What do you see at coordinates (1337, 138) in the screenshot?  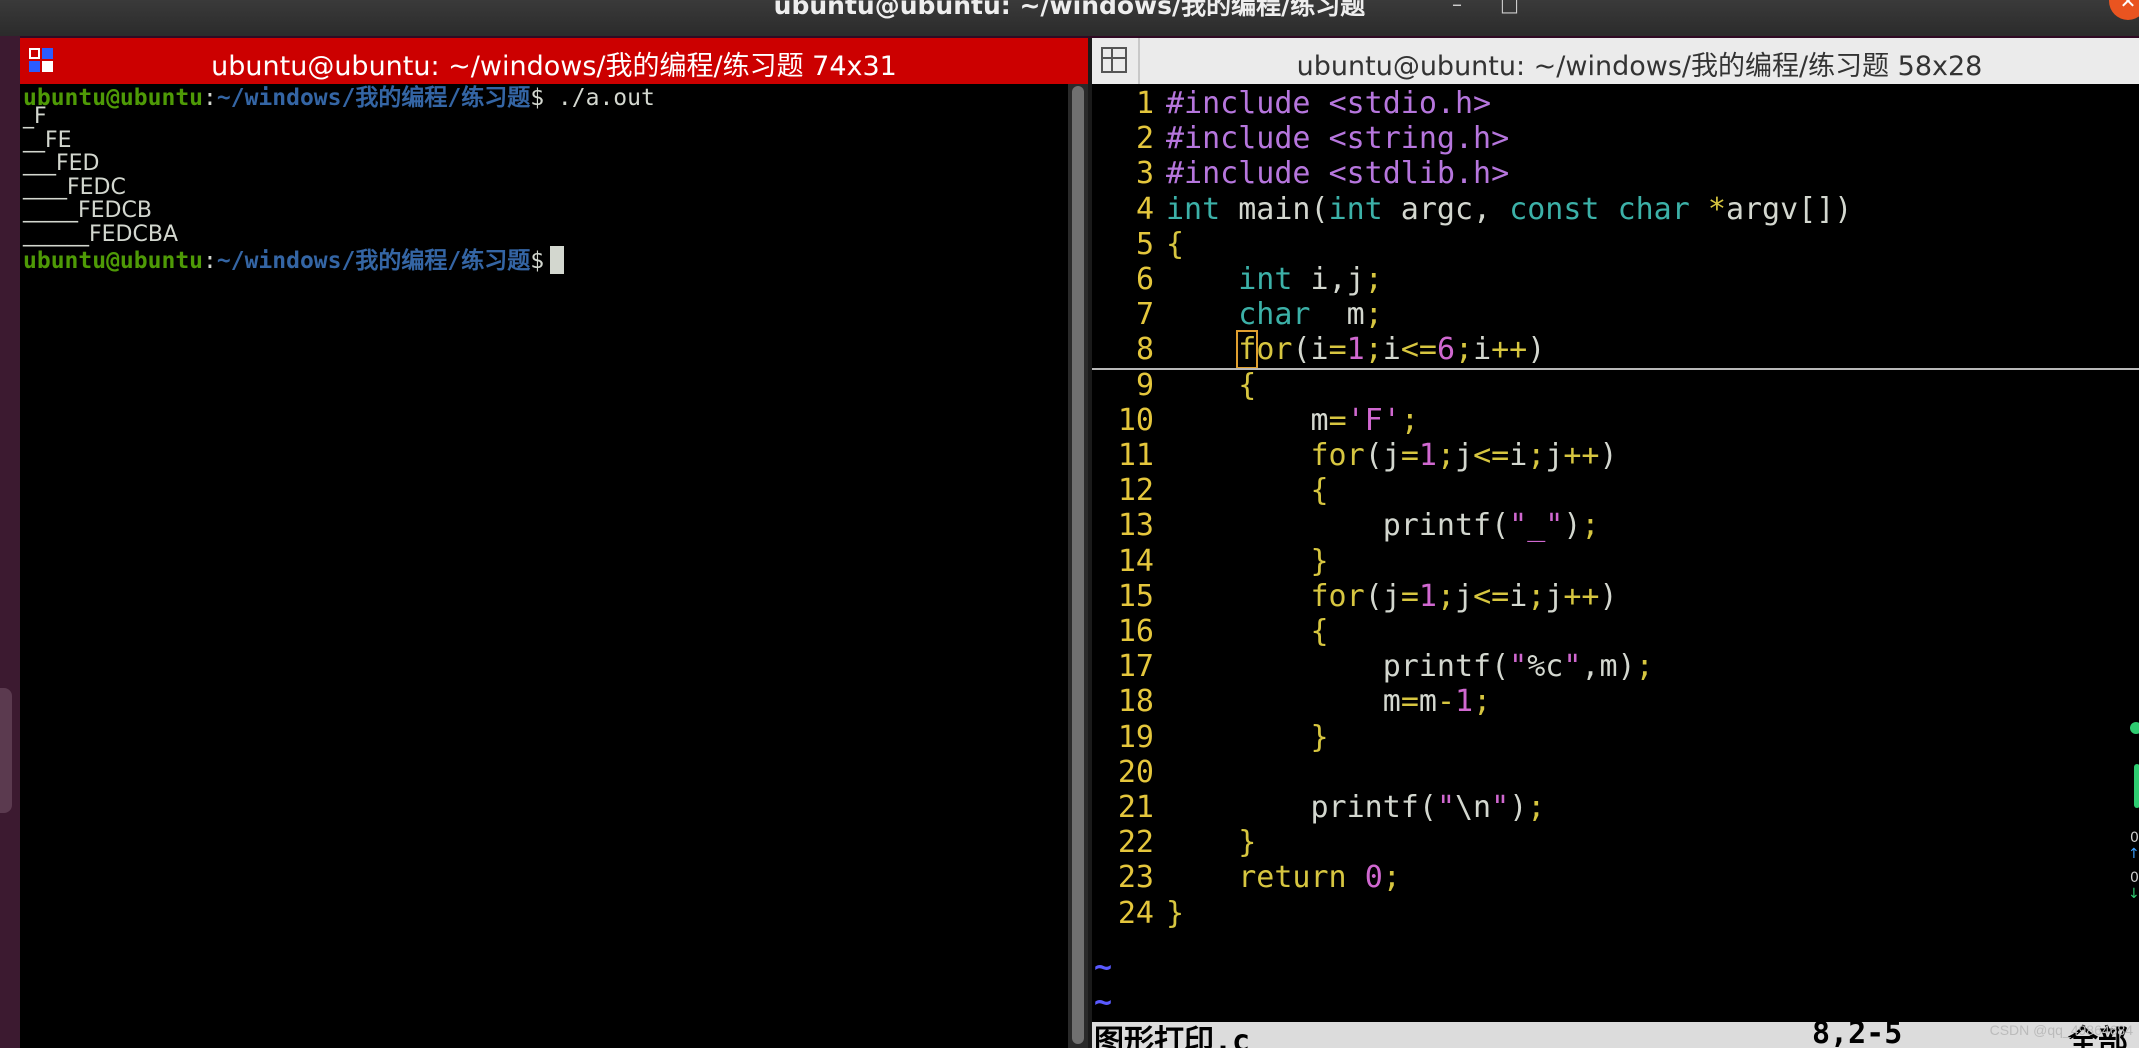 I see `code-text: #include <string.h>` at bounding box center [1337, 138].